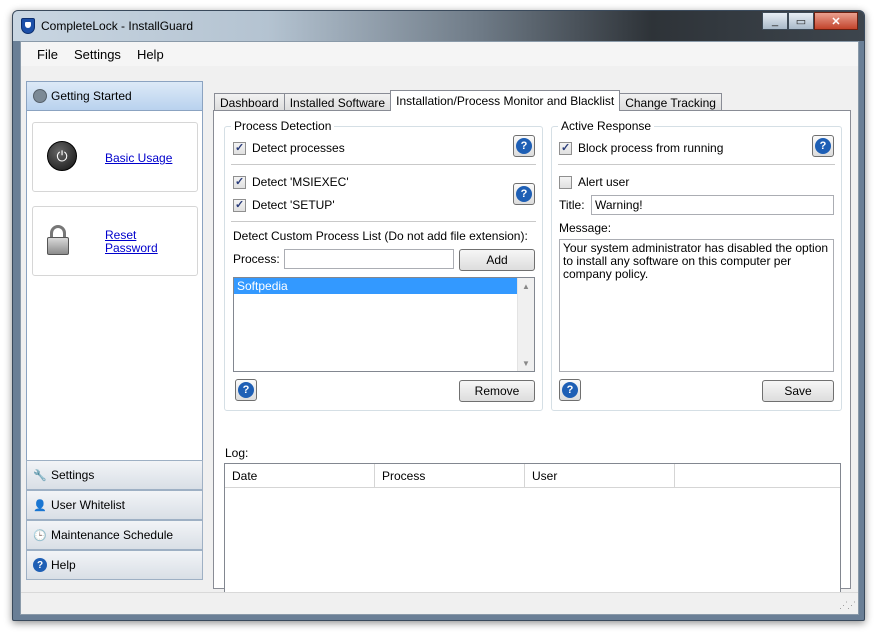 This screenshot has height=639, width=885. I want to click on detect-processes-help-button: ?, so click(524, 146).